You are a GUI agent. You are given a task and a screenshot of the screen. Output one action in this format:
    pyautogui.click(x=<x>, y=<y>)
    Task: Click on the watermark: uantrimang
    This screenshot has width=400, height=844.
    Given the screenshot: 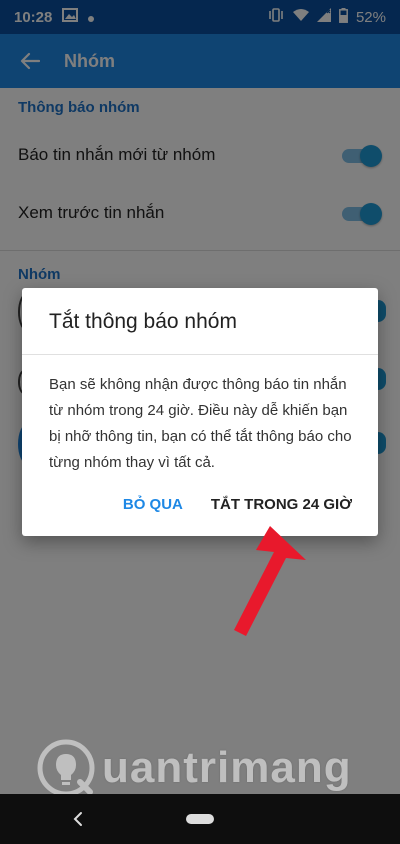 What is the action you would take?
    pyautogui.click(x=194, y=768)
    